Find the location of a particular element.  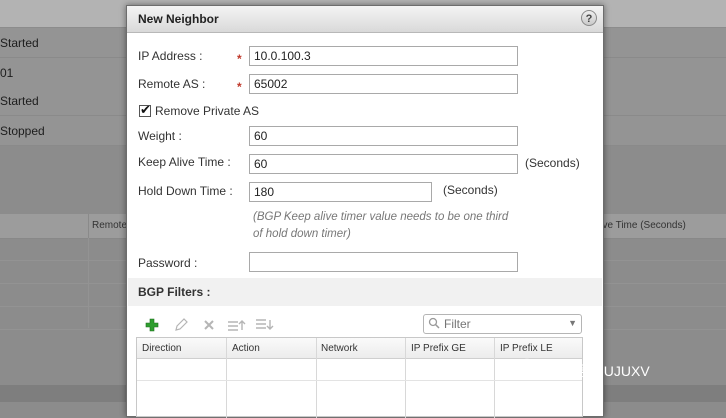

remove-private-as-label: Remove Private AS is located at coordinates (207, 111).